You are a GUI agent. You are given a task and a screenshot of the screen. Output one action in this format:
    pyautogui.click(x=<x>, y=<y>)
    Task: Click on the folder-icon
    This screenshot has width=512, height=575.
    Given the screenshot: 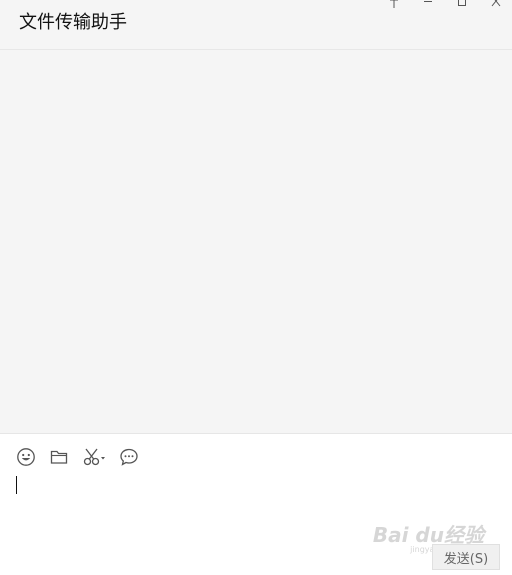 What is the action you would take?
    pyautogui.click(x=59, y=457)
    